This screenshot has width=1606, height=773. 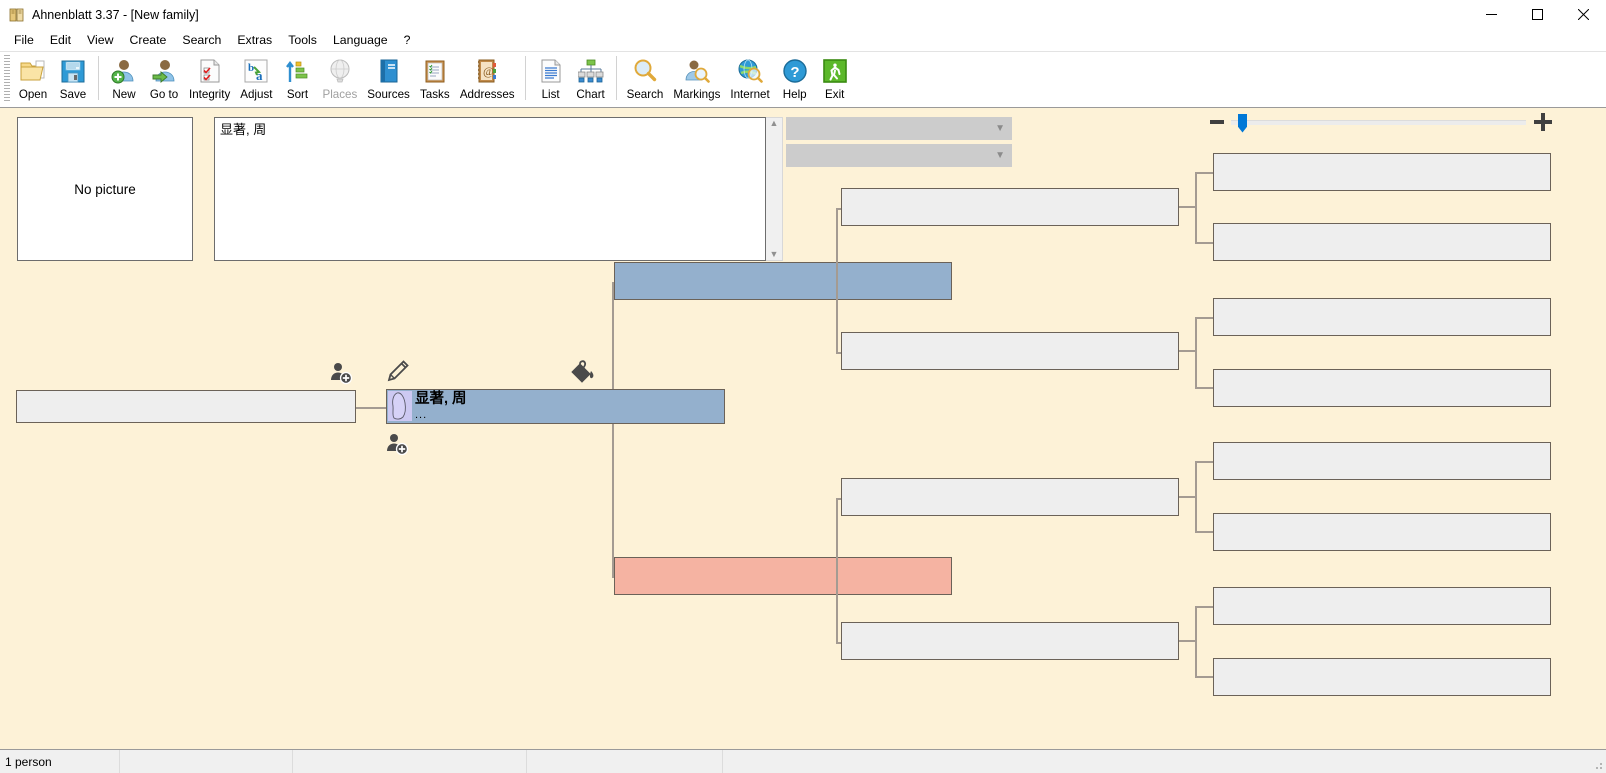 I want to click on toolbar-drag-handle, so click(x=7, y=79).